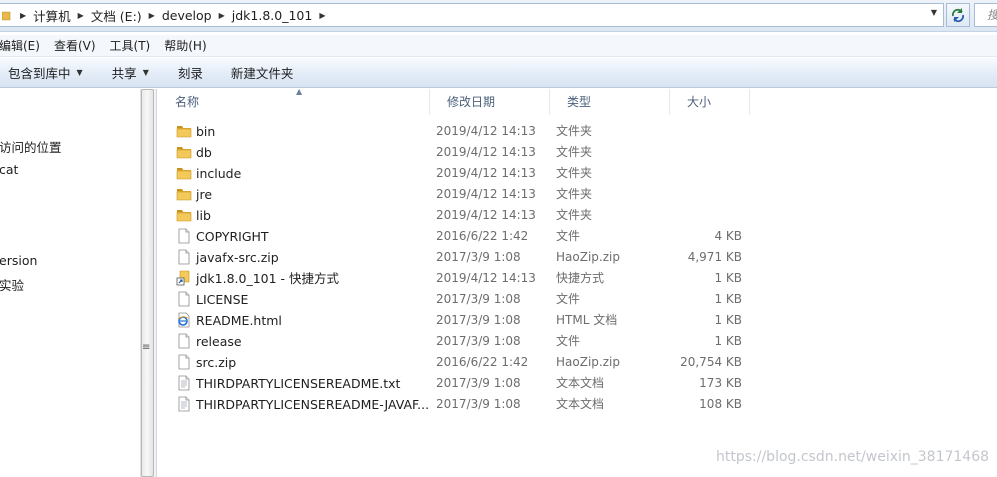 This screenshot has height=477, width=997. What do you see at coordinates (232, 236) in the screenshot?
I see `file-name: COPYRIGHT` at bounding box center [232, 236].